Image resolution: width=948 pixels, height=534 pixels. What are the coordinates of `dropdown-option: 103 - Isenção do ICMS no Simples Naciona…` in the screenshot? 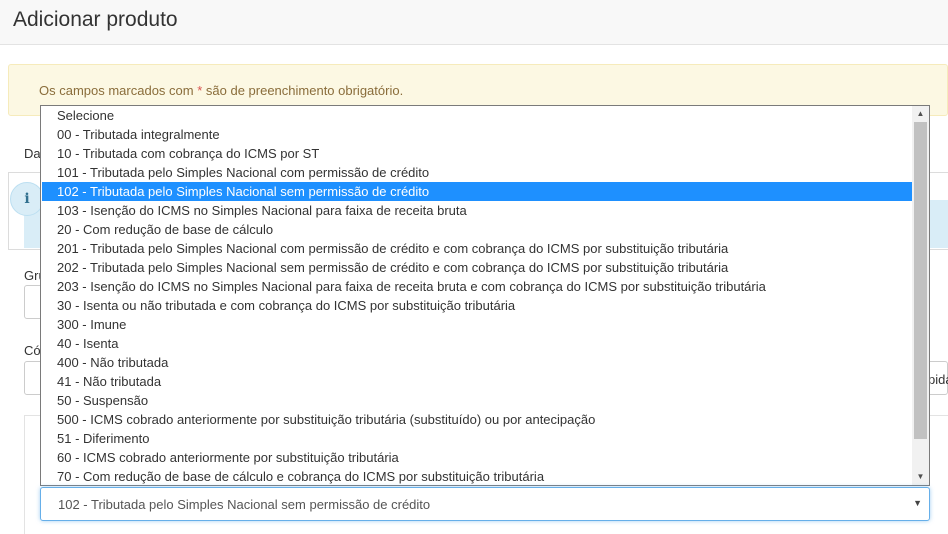 It's located at (477, 210).